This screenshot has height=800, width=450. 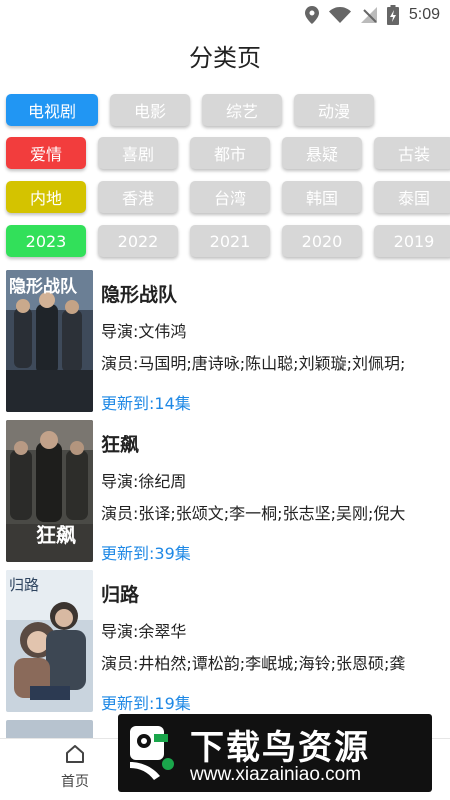 What do you see at coordinates (196, 110) in the screenshot?
I see `type-filter-row: 电视剧 电影 综艺 动漫` at bounding box center [196, 110].